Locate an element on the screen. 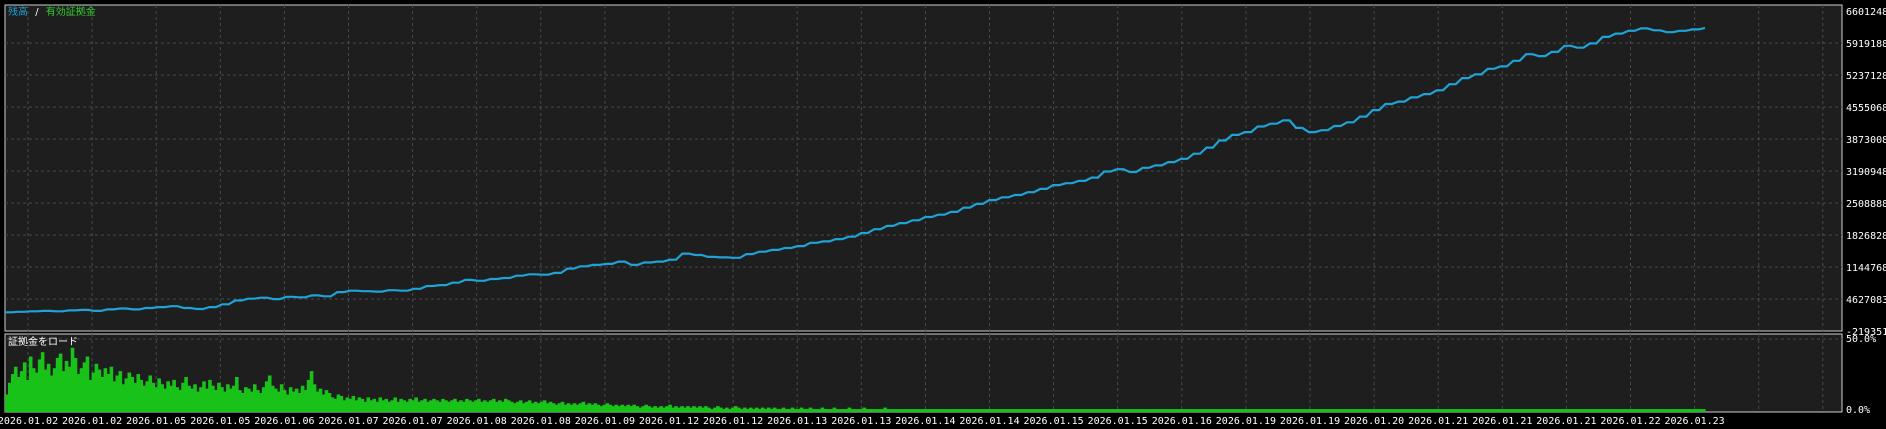  main-y-tick-label: 25088884 is located at coordinates (1866, 204).